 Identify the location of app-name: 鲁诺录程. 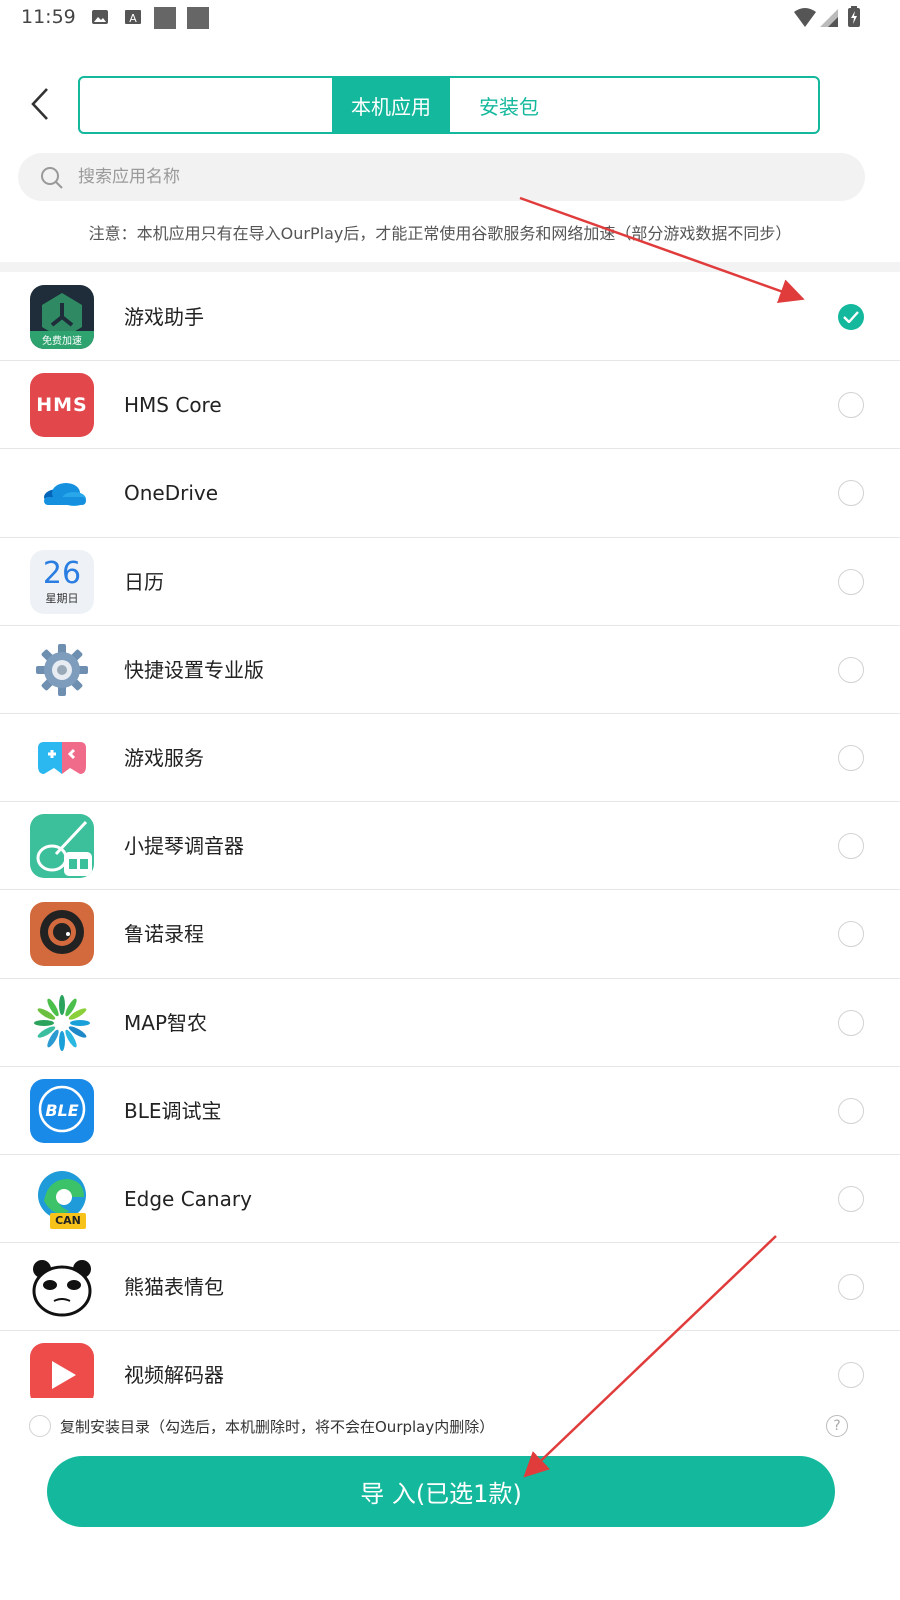
(164, 934).